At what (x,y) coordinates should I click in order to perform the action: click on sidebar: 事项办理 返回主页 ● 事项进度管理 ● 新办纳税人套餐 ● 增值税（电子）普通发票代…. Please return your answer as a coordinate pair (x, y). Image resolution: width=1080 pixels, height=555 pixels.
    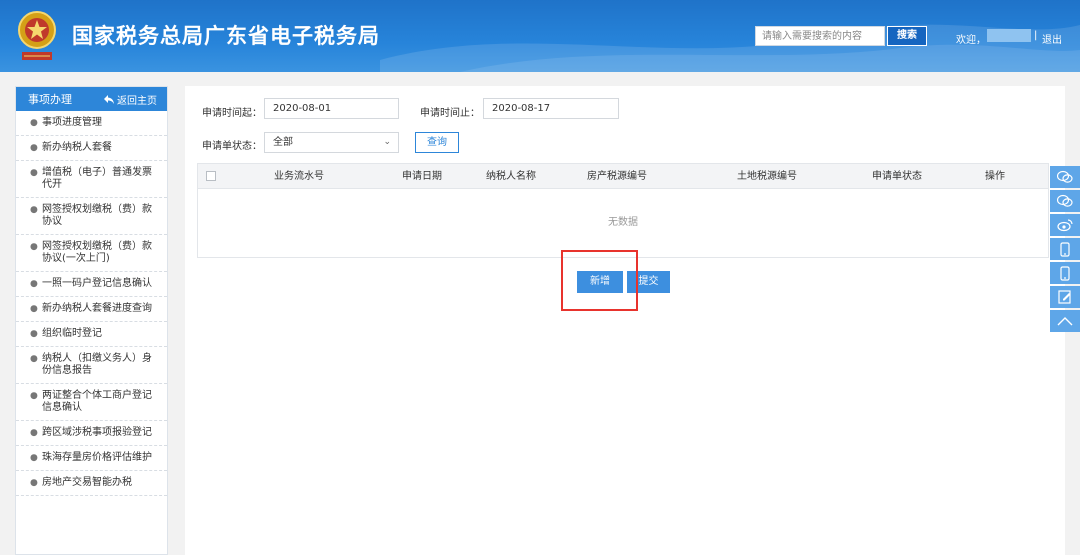
    Looking at the image, I should click on (91, 320).